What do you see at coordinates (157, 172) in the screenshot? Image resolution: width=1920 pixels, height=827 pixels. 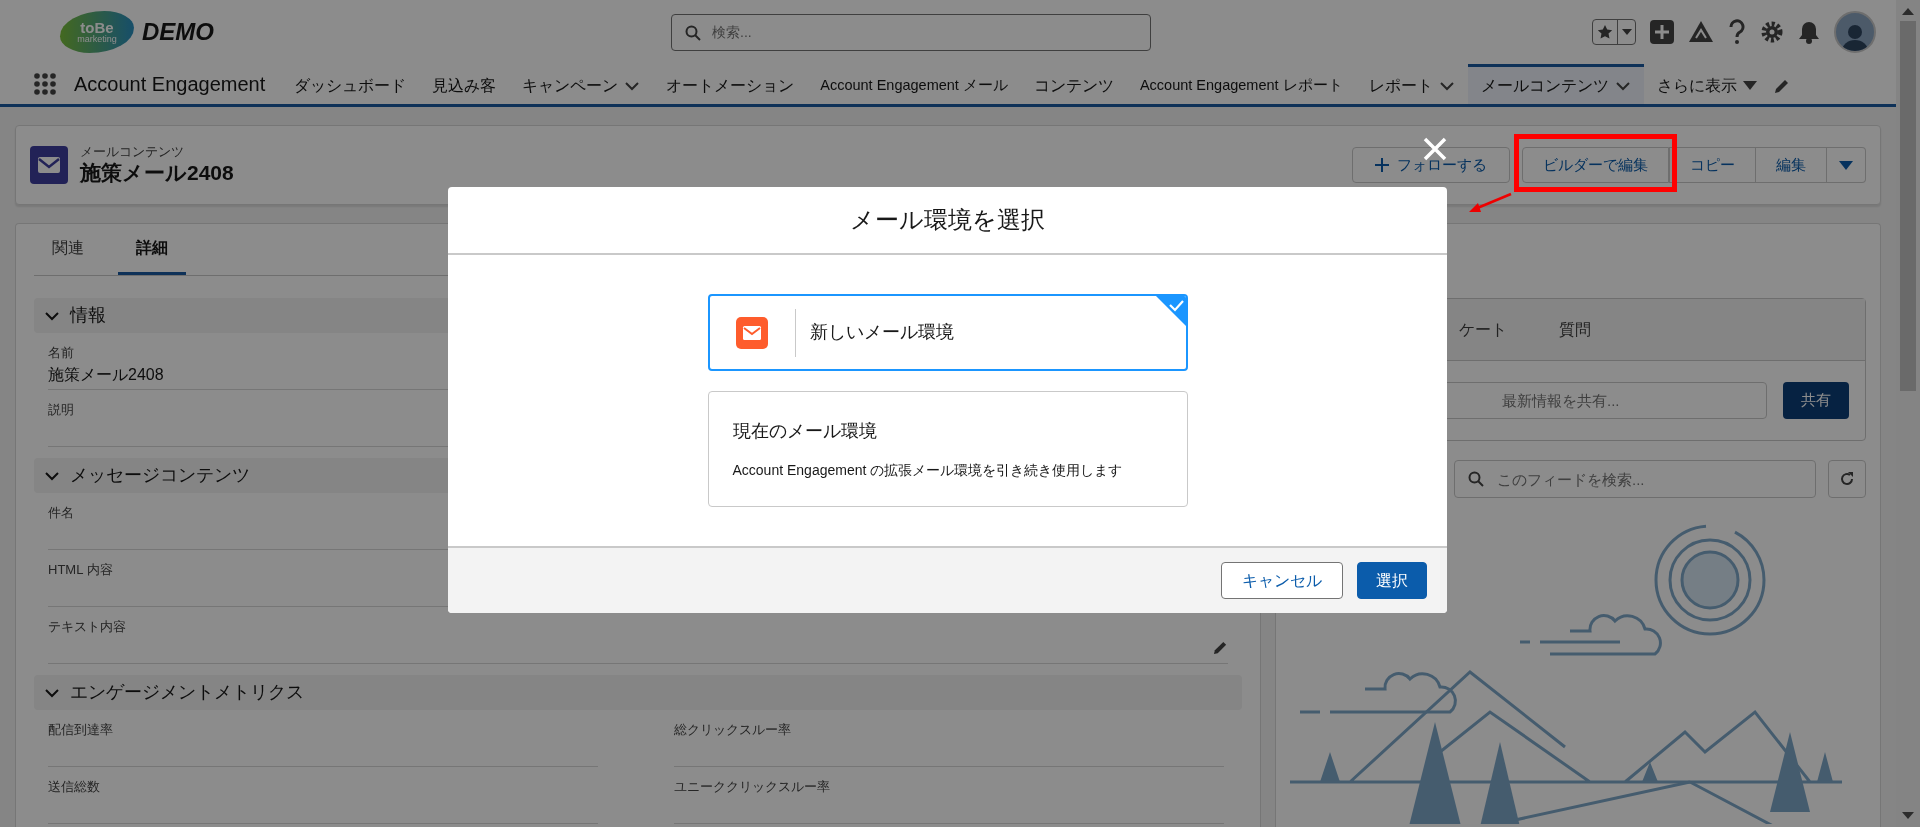 I see `record-title: 施策メール2408` at bounding box center [157, 172].